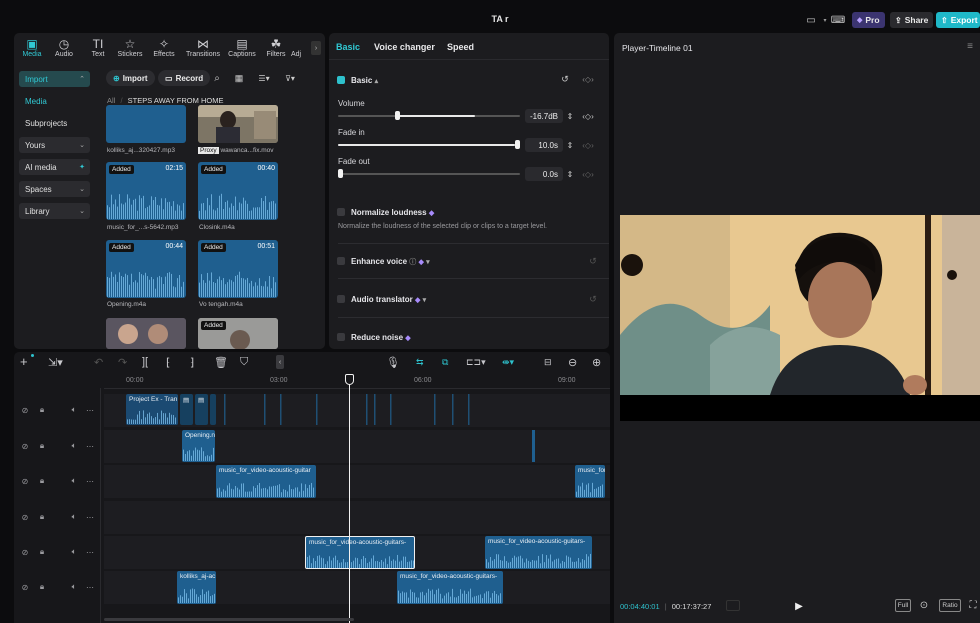  I want to click on normalize-loudness-checkbox, so click(341, 212).